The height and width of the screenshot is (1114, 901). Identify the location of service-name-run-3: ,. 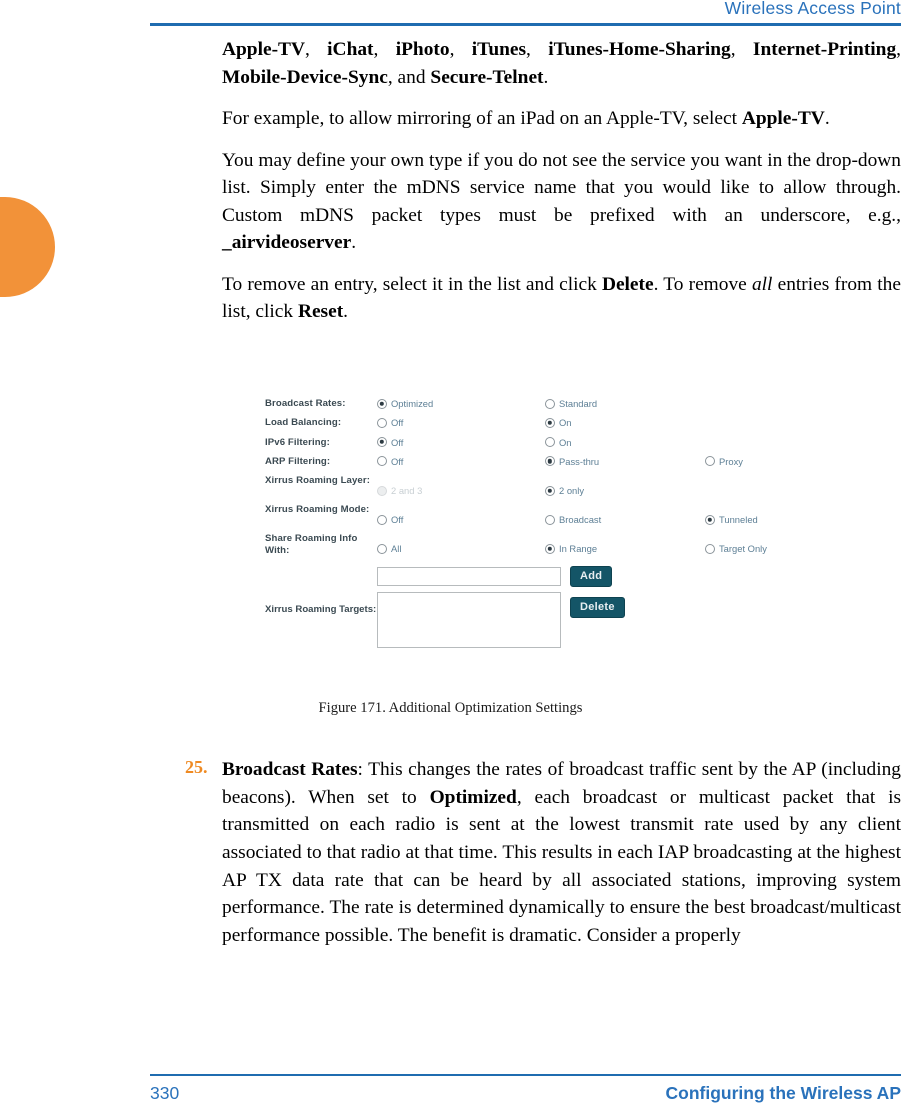
(384, 49).